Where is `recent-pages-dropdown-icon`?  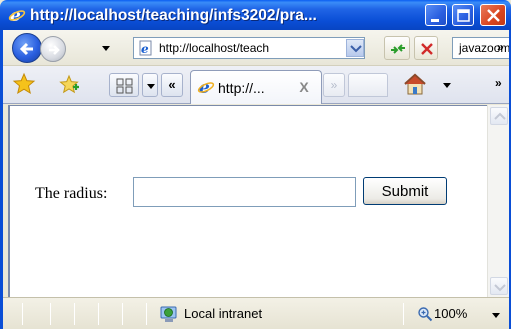 recent-pages-dropdown-icon is located at coordinates (106, 48).